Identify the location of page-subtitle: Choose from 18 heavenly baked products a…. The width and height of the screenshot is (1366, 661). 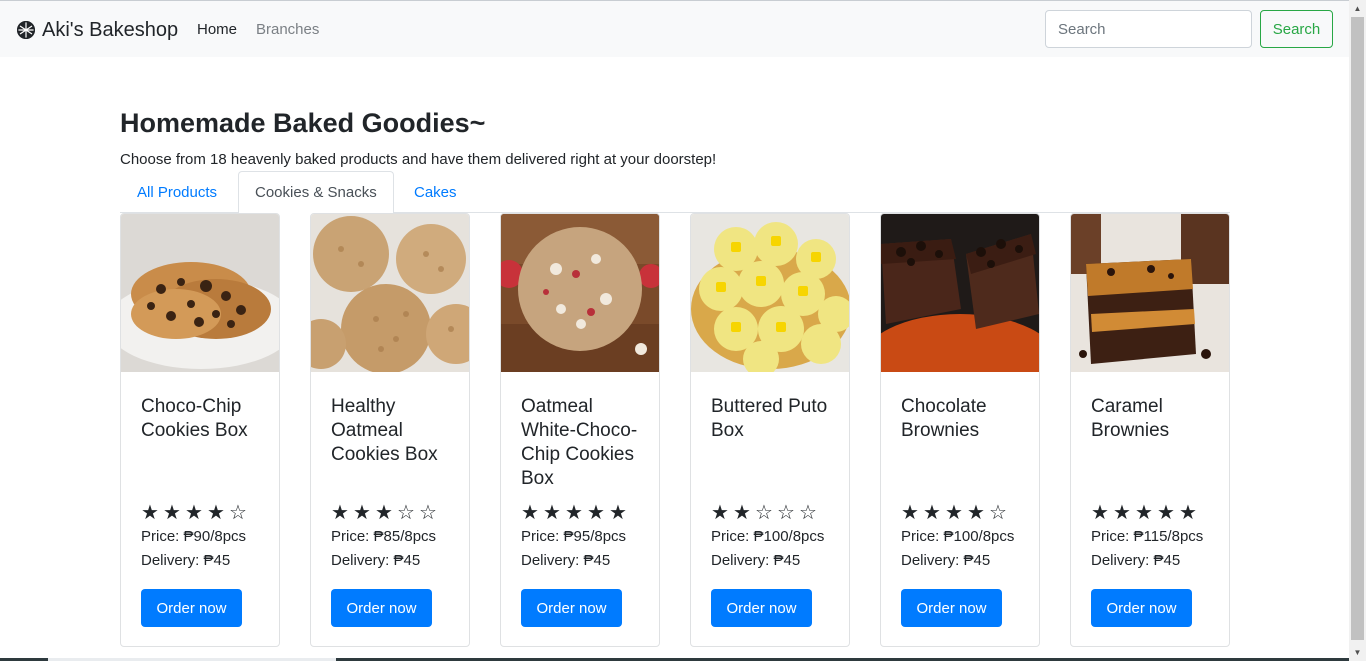
(418, 159).